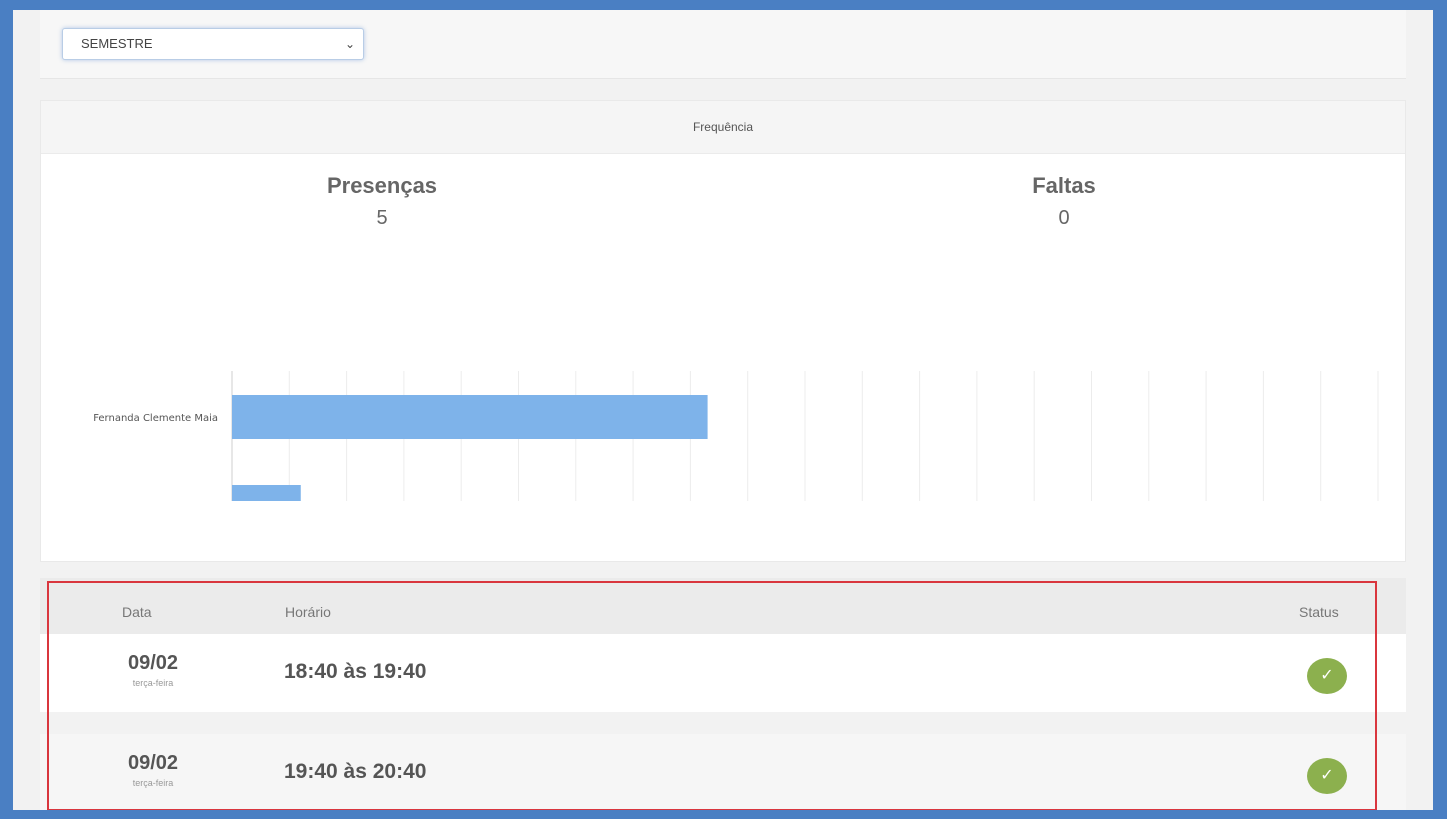  What do you see at coordinates (382, 185) in the screenshot?
I see `presencas-label: Presenças` at bounding box center [382, 185].